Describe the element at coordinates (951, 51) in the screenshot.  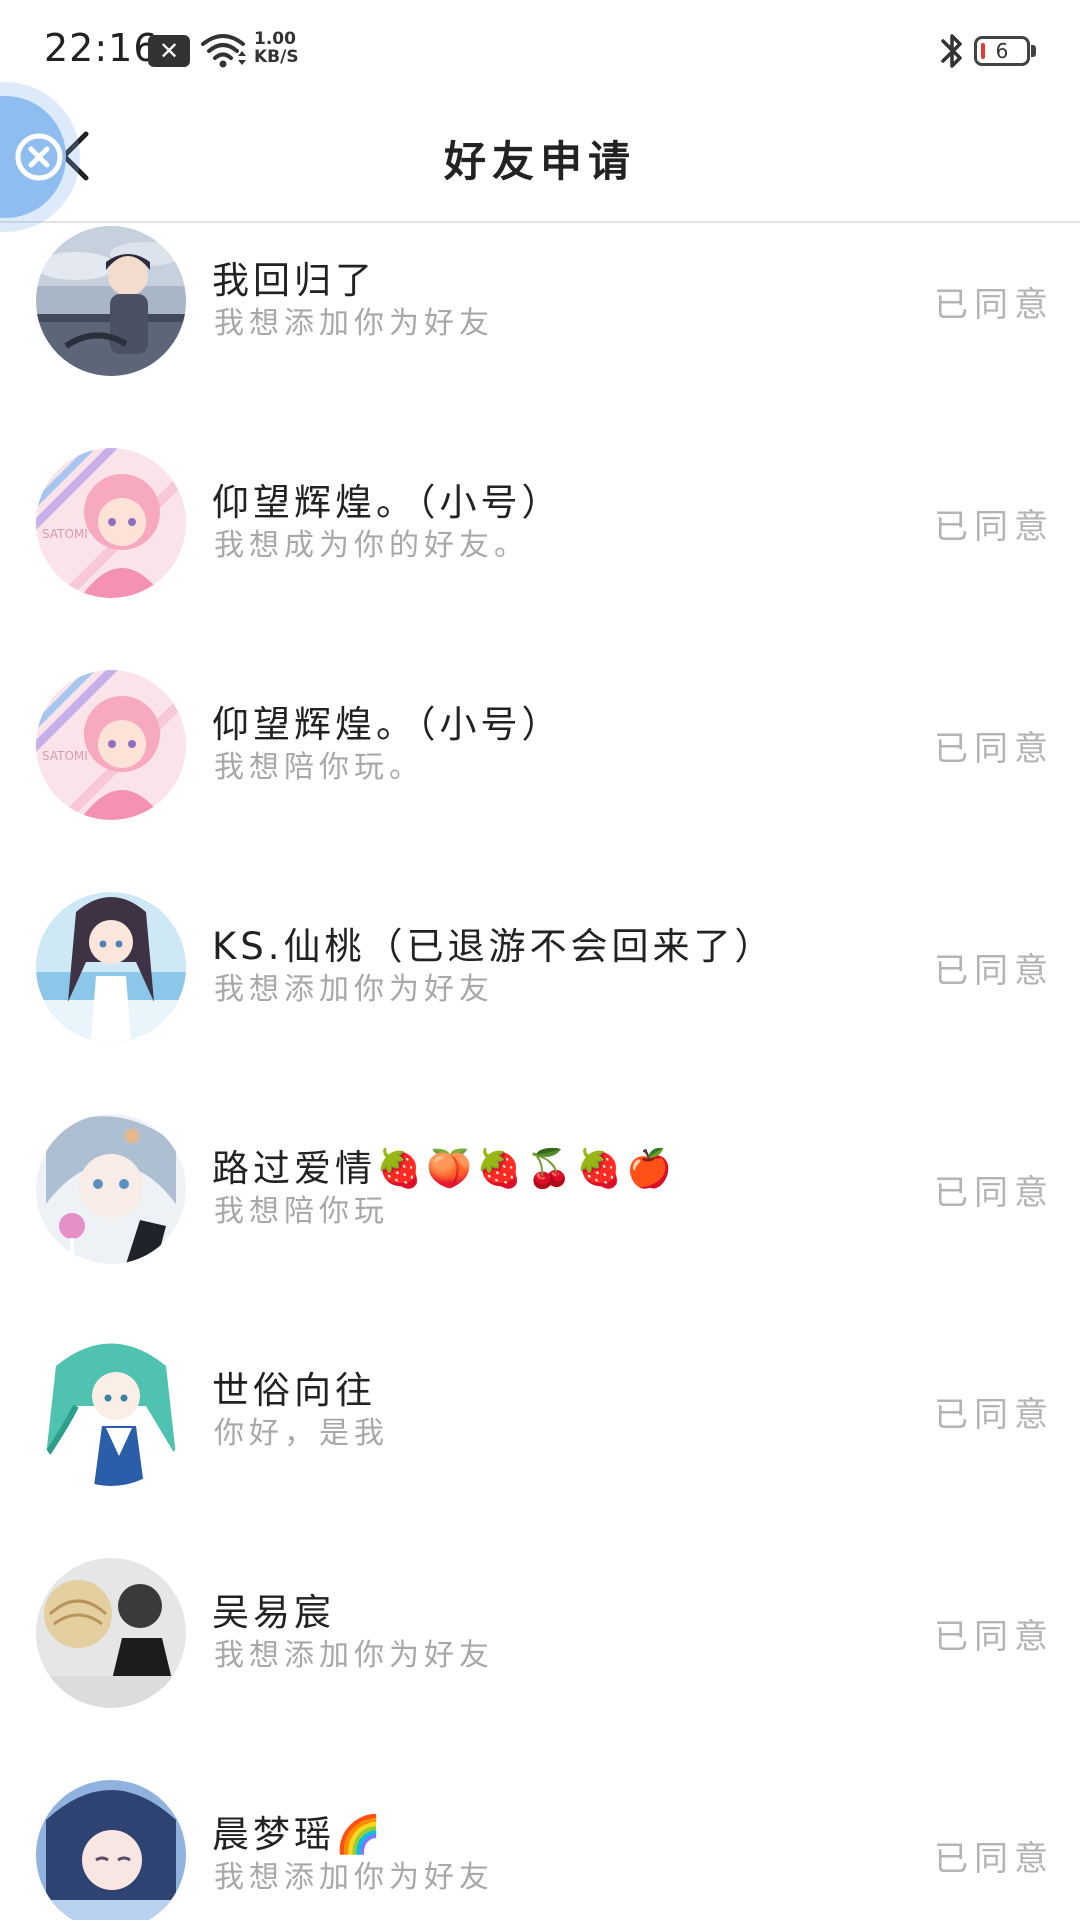
I see `bluetooth-icon` at that location.